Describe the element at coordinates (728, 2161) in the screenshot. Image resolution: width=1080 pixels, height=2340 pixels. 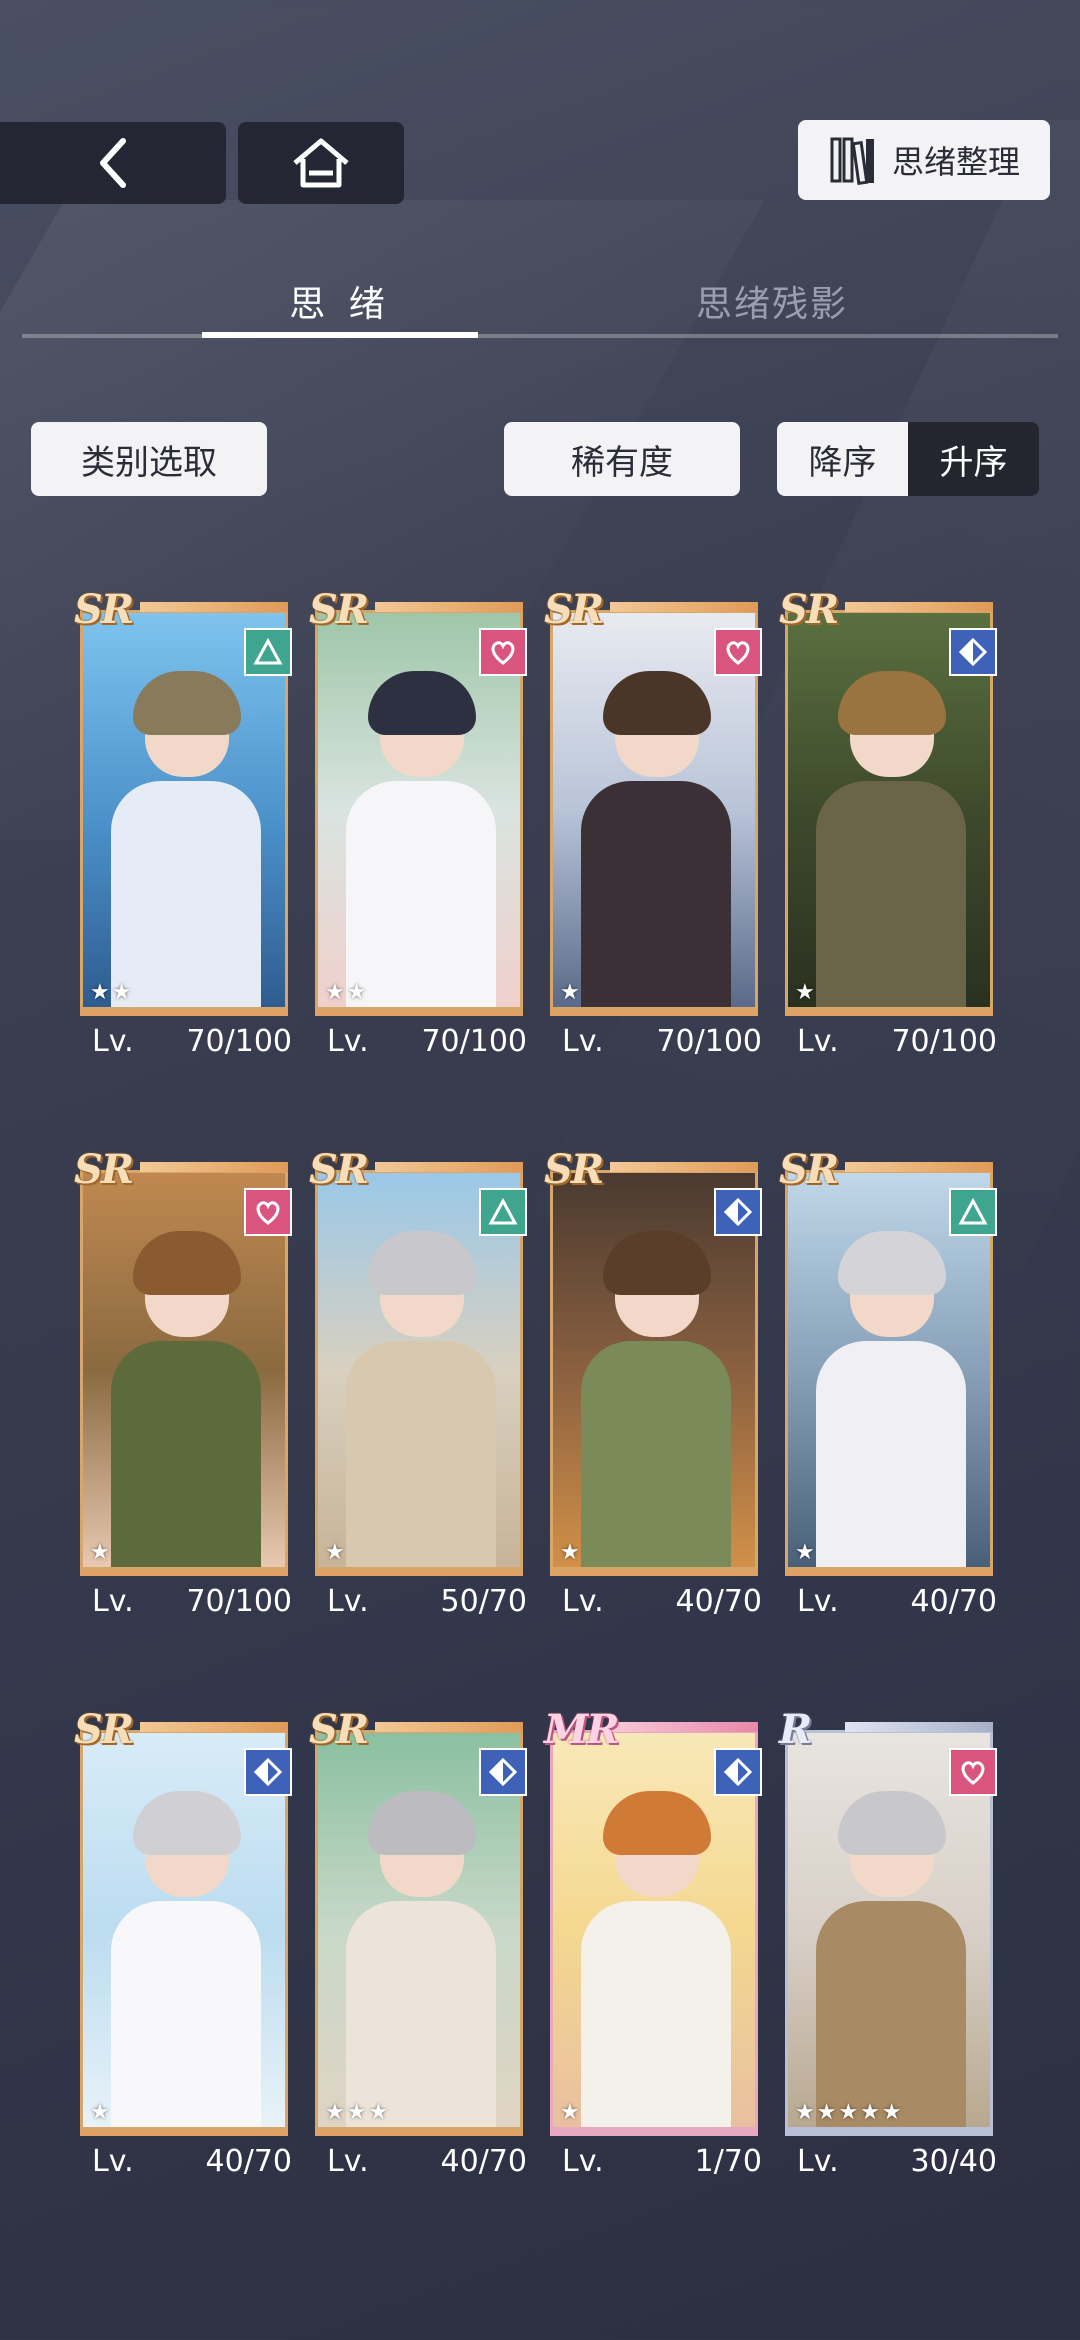
I see `level-value: 1/70` at that location.